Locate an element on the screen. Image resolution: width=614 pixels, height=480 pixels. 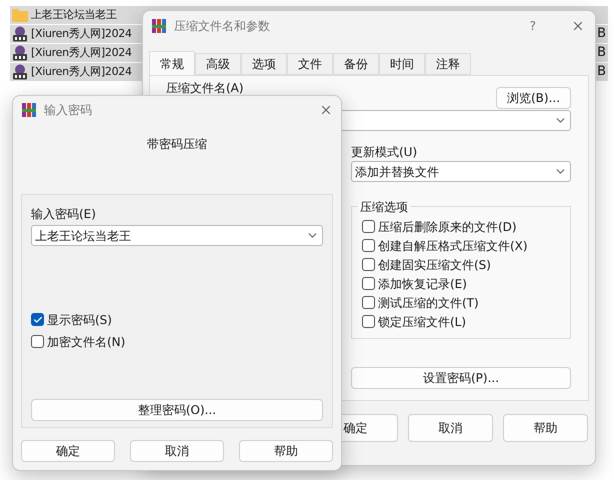
tab: 时间 is located at coordinates (402, 64).